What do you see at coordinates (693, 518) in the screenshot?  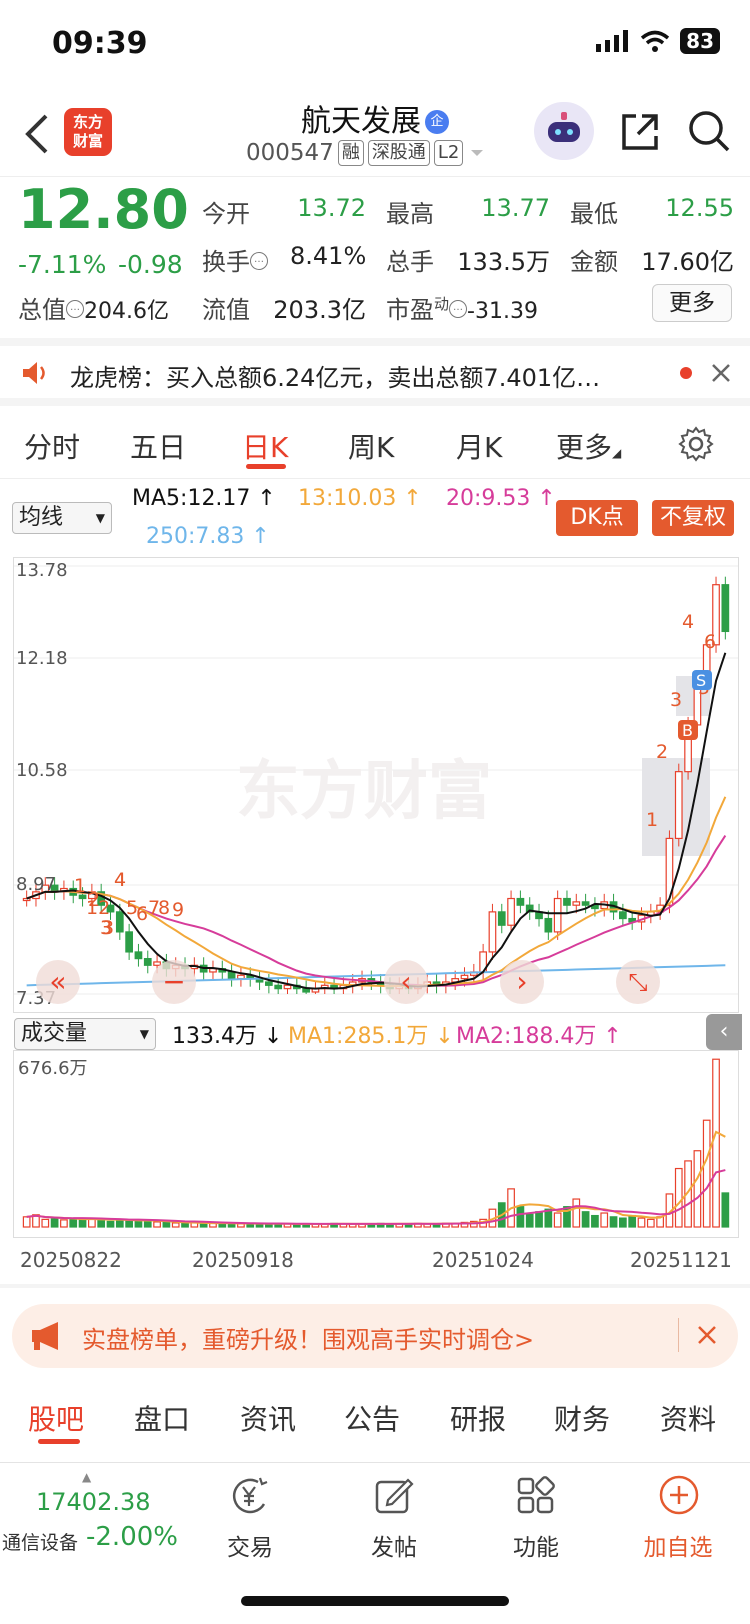 I see `no-adjust-button: 不复权` at bounding box center [693, 518].